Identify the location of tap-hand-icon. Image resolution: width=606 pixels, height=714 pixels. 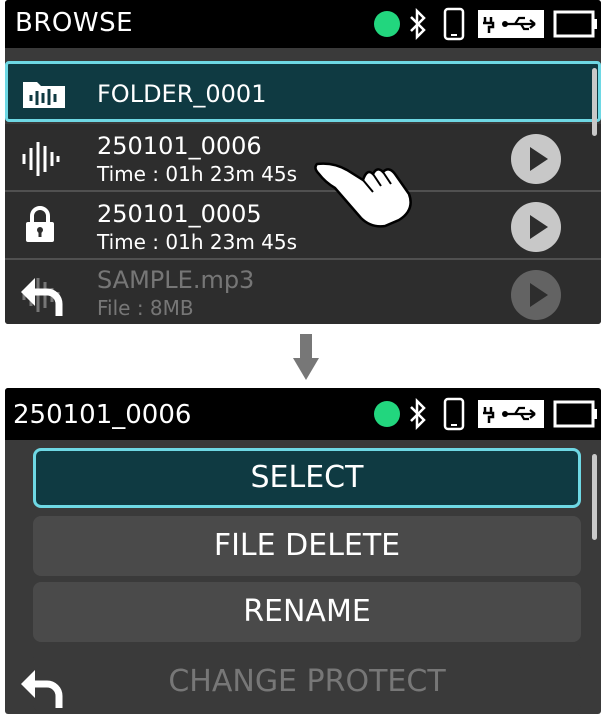
(363, 195).